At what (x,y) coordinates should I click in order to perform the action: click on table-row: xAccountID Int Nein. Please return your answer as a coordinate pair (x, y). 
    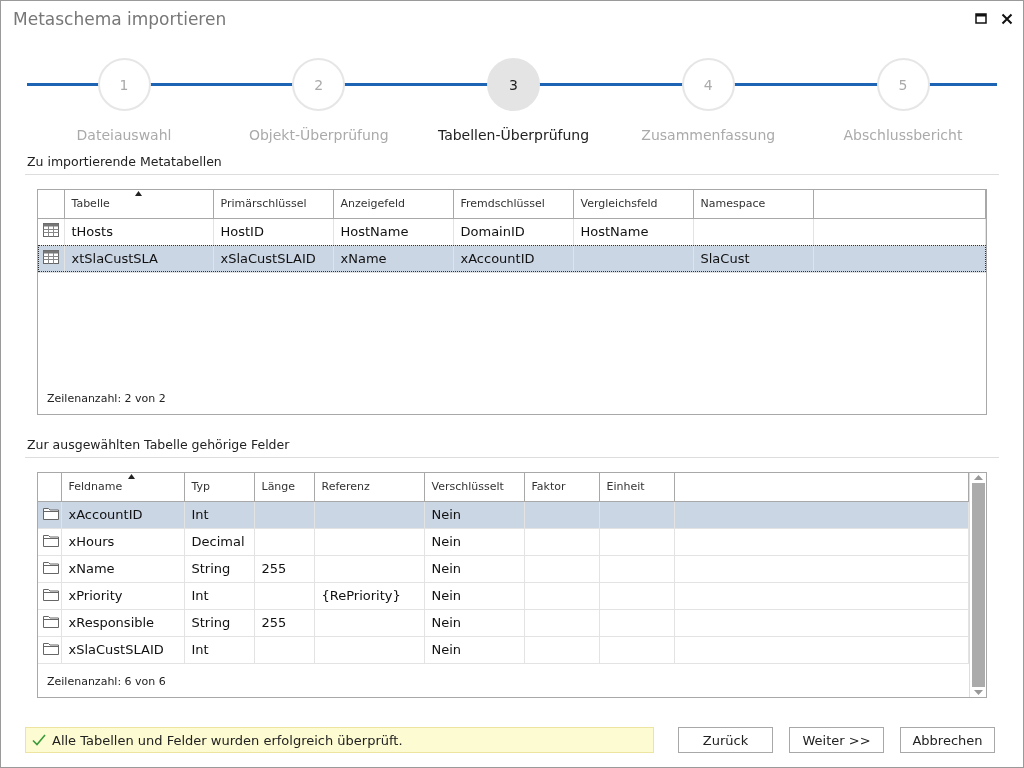
    Looking at the image, I should click on (503, 514).